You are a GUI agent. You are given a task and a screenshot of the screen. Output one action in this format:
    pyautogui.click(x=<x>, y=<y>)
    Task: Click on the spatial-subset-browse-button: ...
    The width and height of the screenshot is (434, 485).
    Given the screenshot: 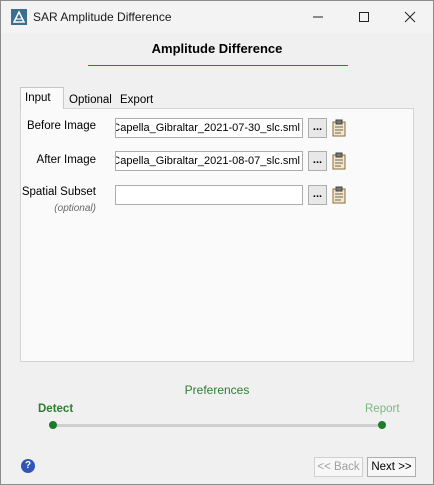 What is the action you would take?
    pyautogui.click(x=317, y=195)
    